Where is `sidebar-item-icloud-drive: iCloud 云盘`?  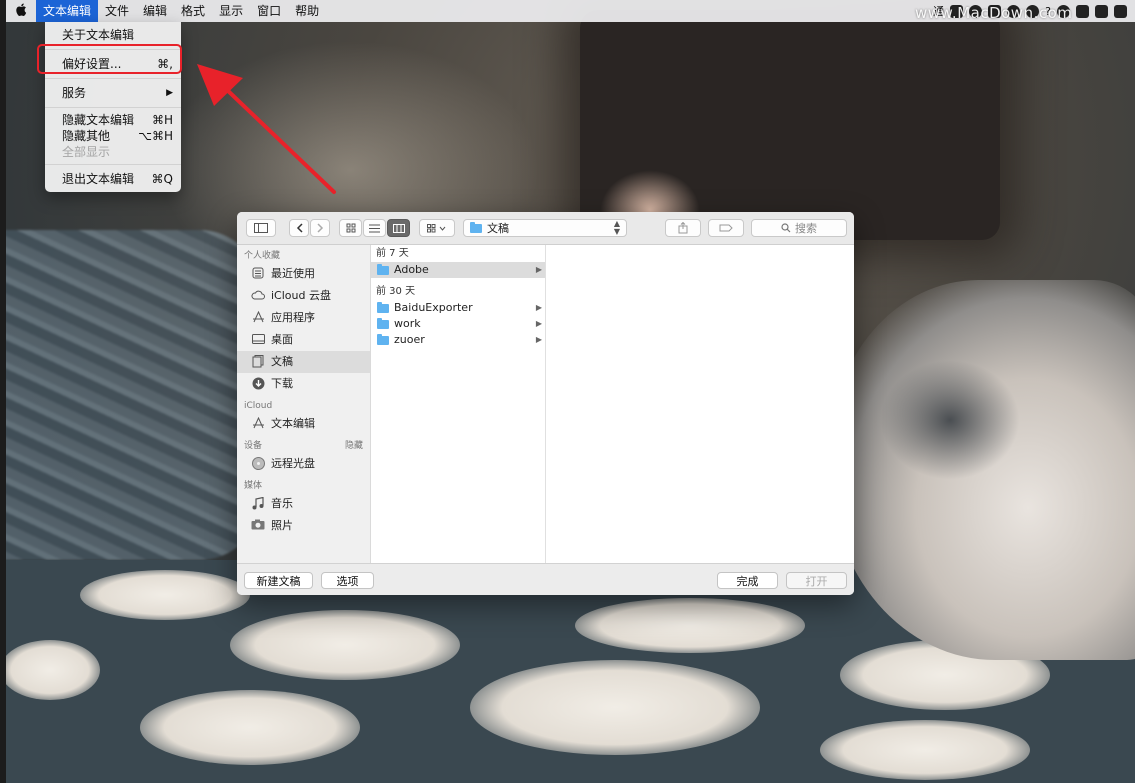
sidebar-item-icloud-drive: iCloud 云盘 is located at coordinates (303, 296).